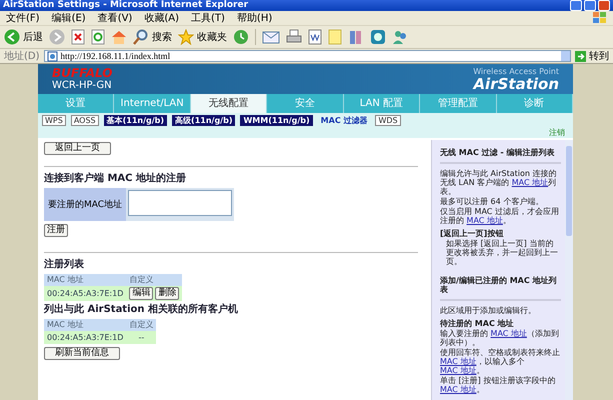 The image size is (613, 400). I want to click on mail-icon, so click(271, 37).